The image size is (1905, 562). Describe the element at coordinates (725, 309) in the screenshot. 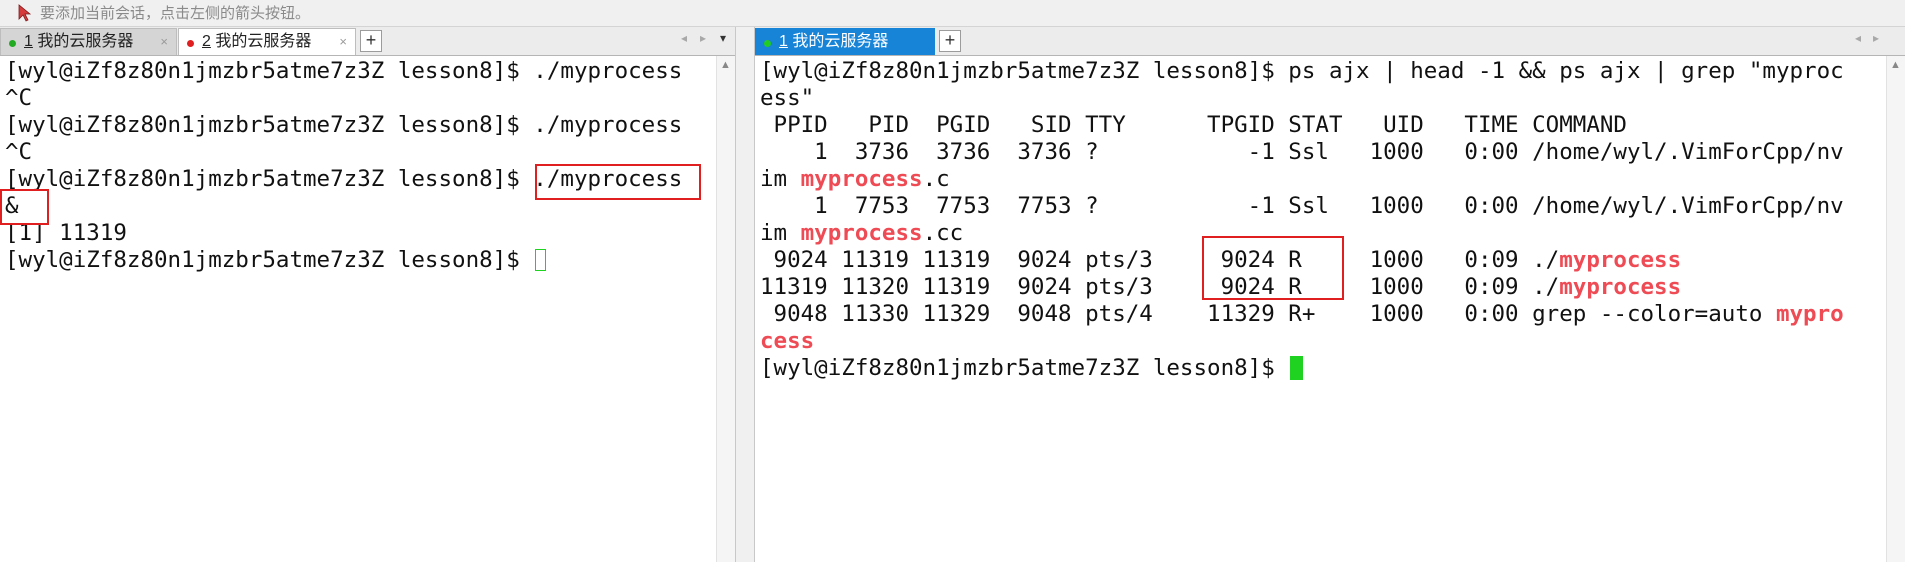

I see `left-scrollbar: ▲` at that location.